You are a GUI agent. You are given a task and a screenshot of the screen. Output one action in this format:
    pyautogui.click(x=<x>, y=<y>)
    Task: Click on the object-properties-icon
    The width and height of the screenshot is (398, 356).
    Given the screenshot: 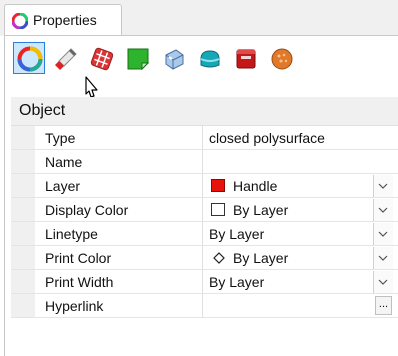 What is the action you would take?
    pyautogui.click(x=30, y=59)
    